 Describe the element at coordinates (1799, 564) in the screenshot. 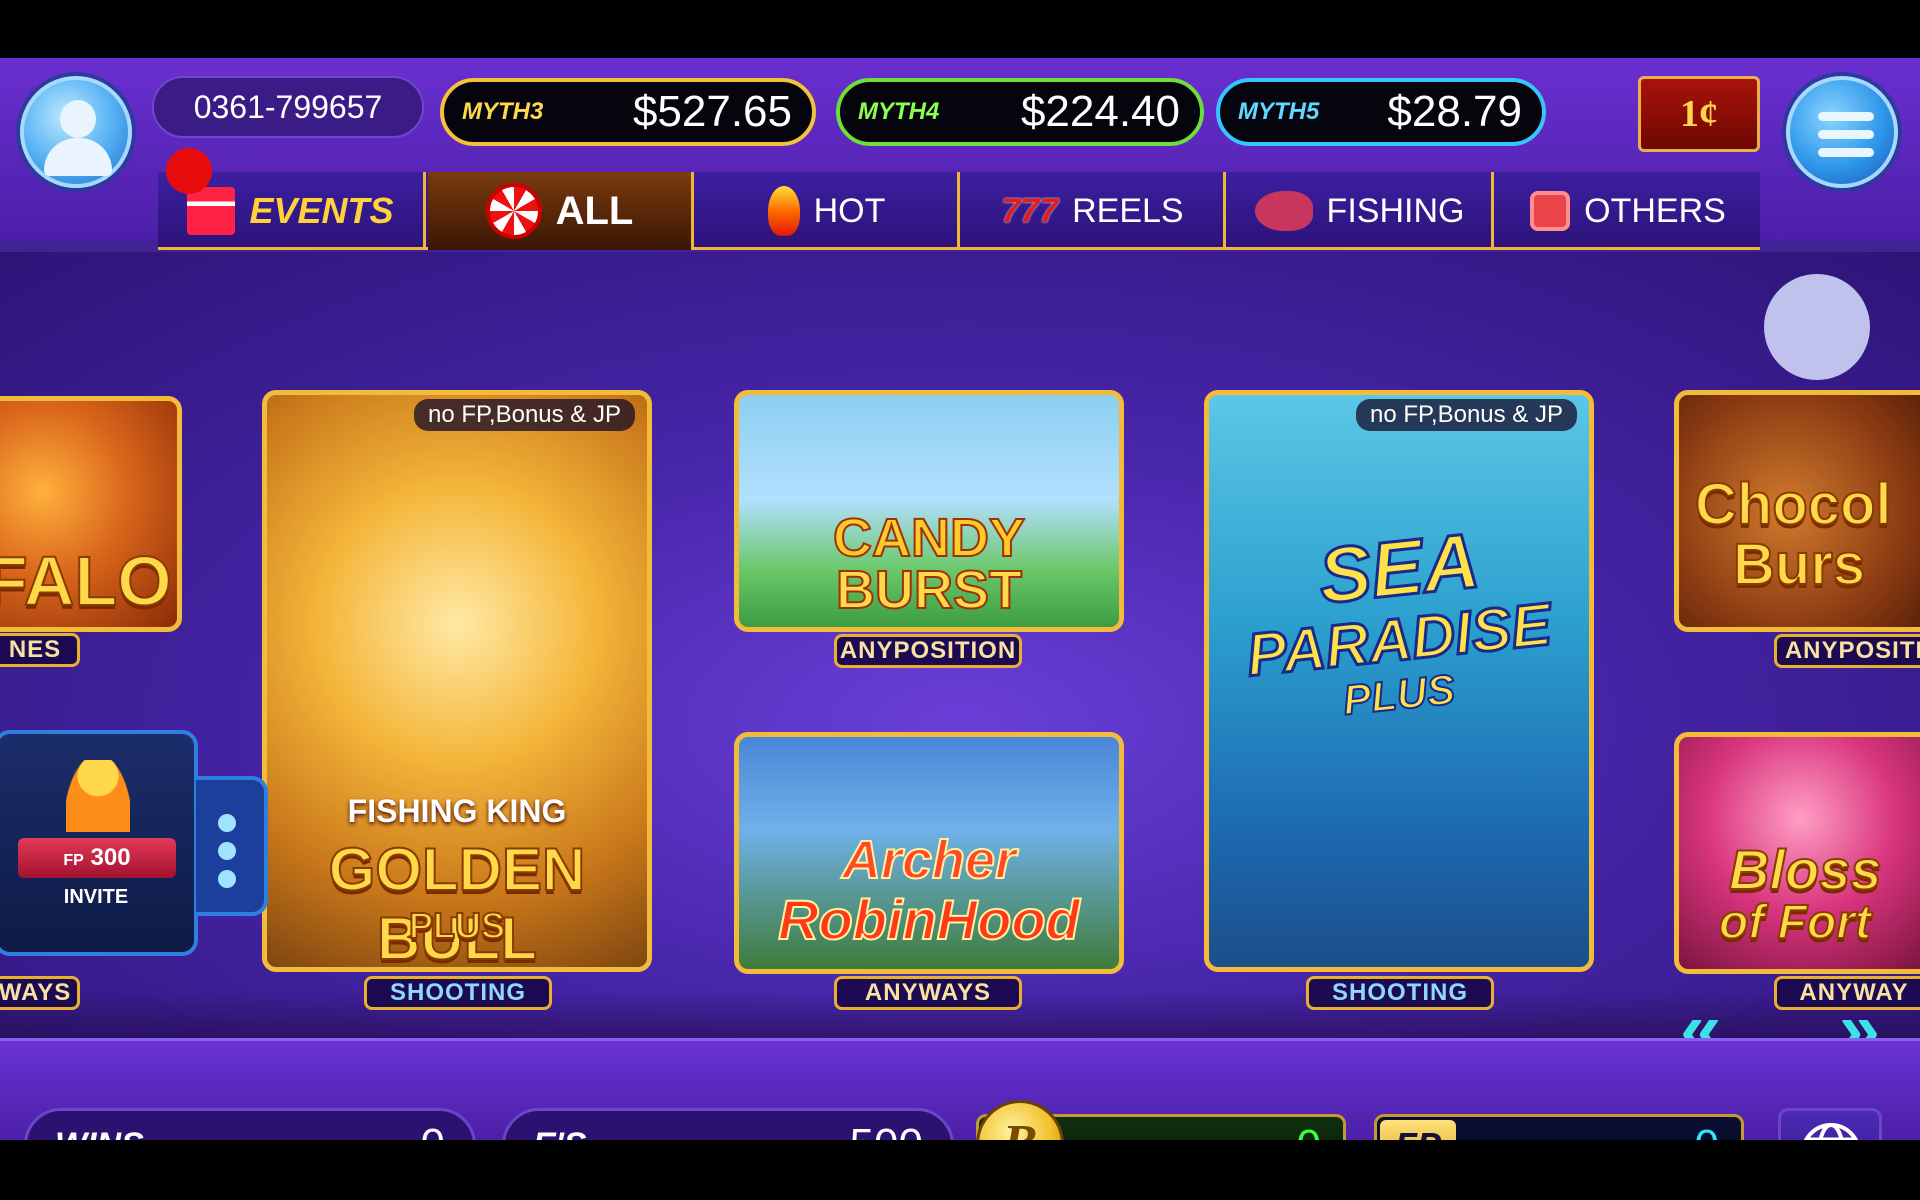

I see `game-subtitle: Burs` at that location.